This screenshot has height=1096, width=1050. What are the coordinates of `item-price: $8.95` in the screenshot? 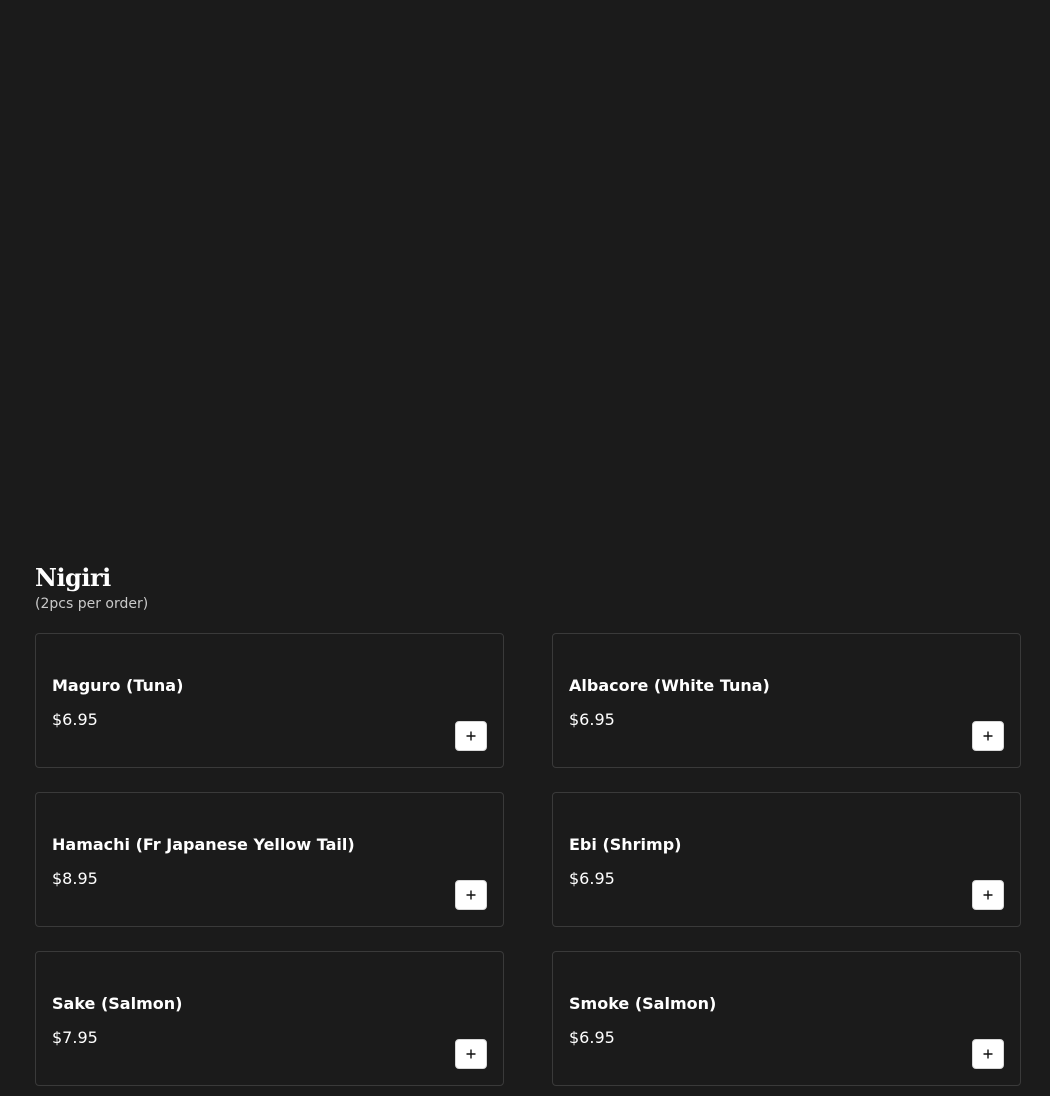 It's located at (75, 878).